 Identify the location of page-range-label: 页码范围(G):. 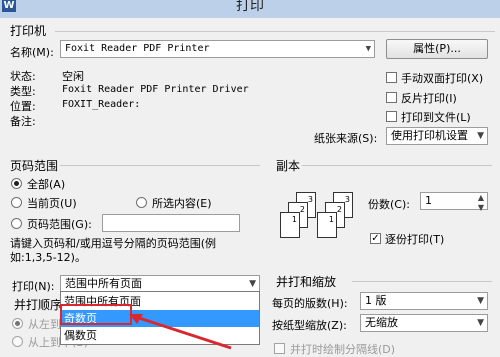
(59, 224).